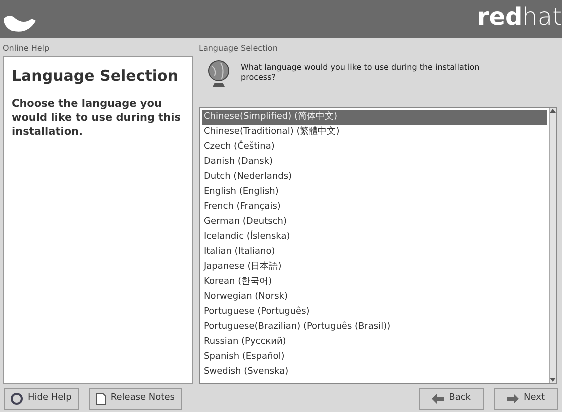 The height and width of the screenshot is (412, 562). I want to click on document-icon, so click(101, 399).